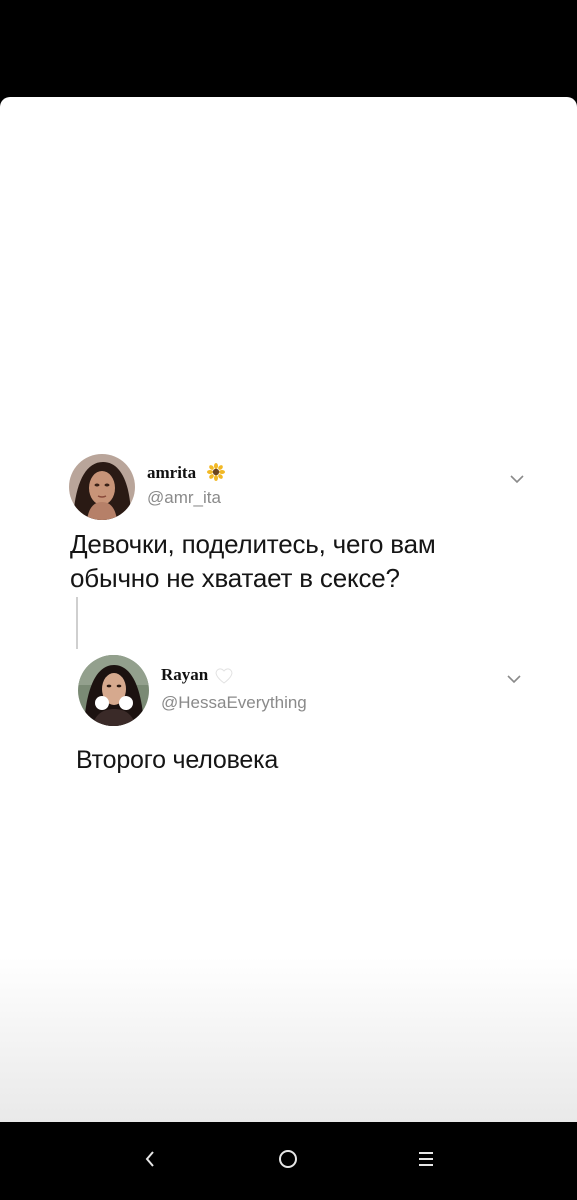 The image size is (577, 1200). I want to click on navigation-bar, so click(288, 1161).